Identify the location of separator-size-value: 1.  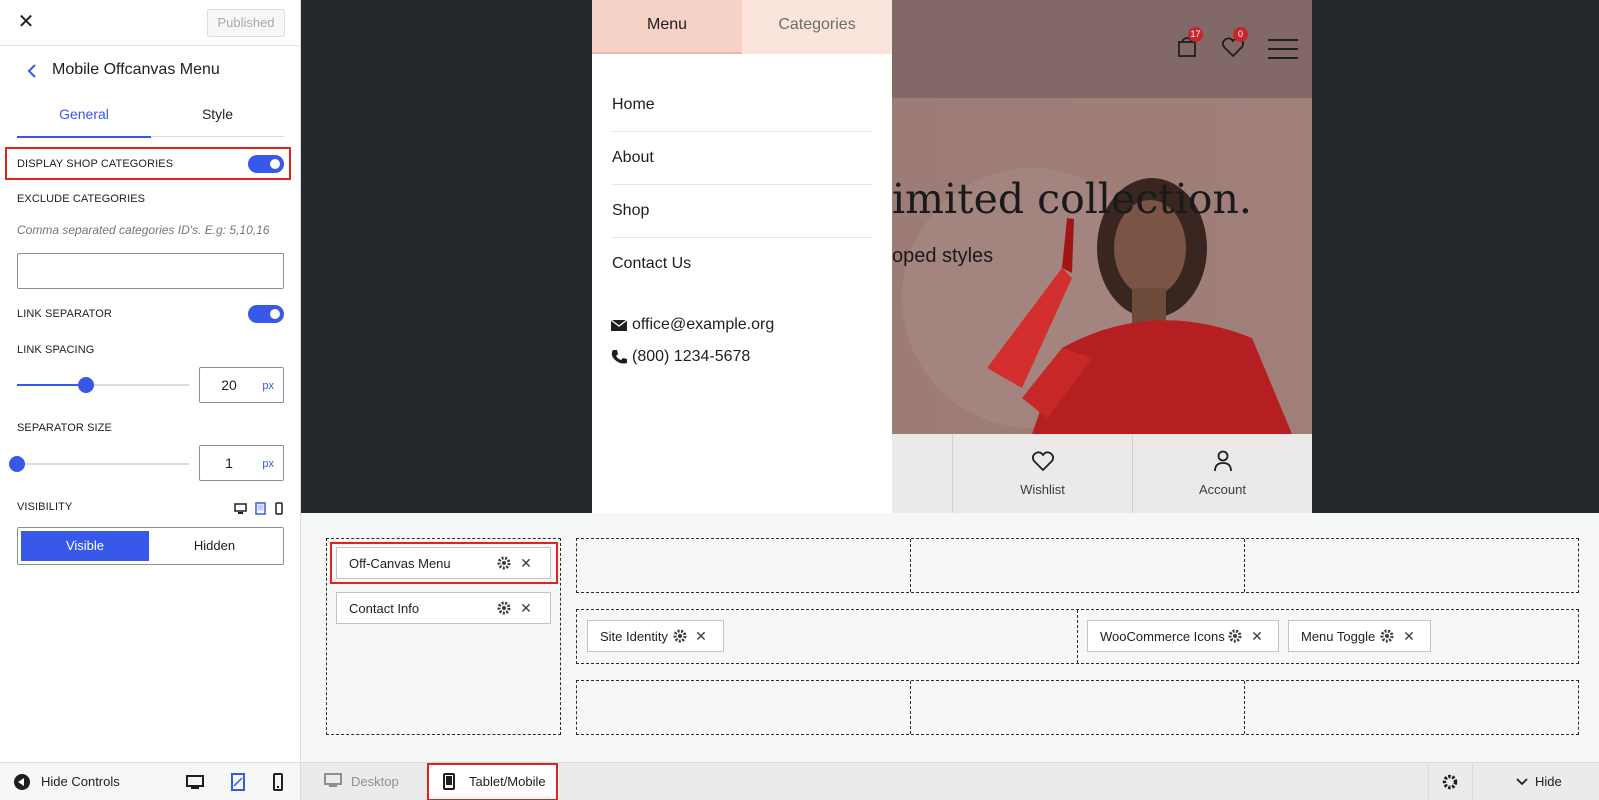
(229, 463).